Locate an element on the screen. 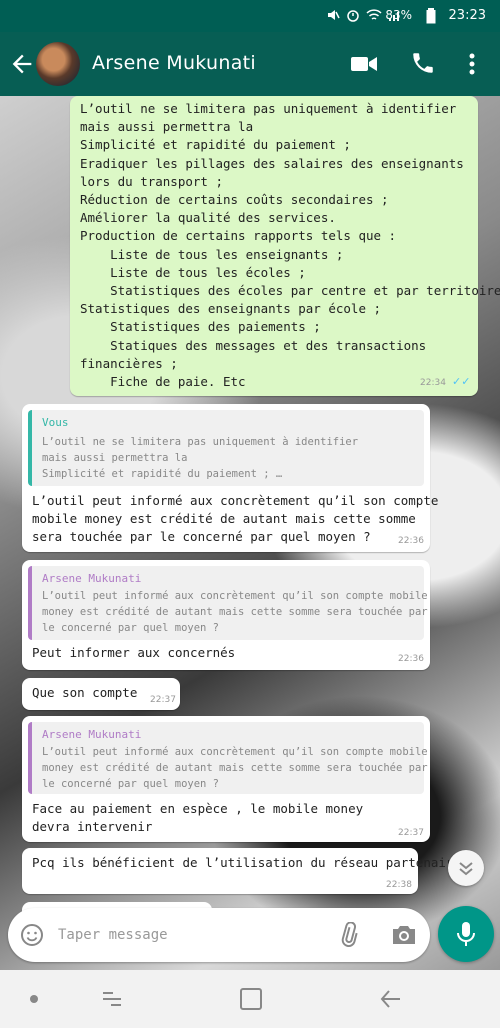  message-line: Statistiques des paiements ; is located at coordinates (200, 327).